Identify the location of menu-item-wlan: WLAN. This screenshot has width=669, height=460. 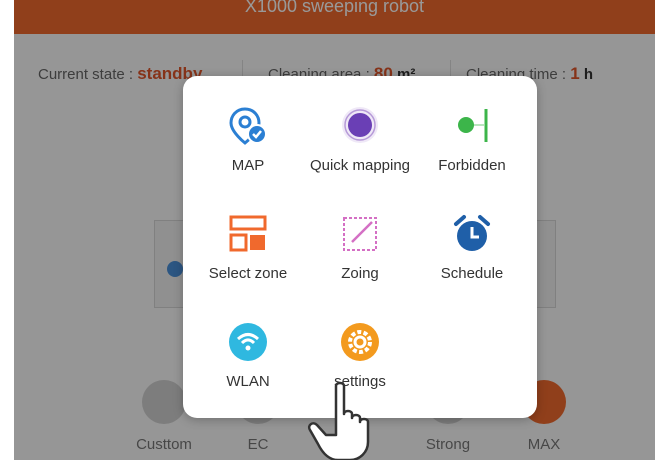
(248, 372).